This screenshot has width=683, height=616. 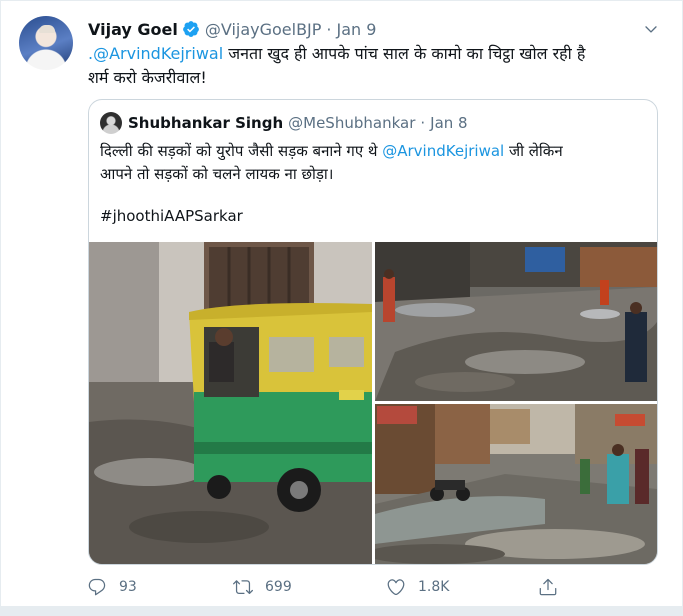 I want to click on author-avatar, so click(x=46, y=43).